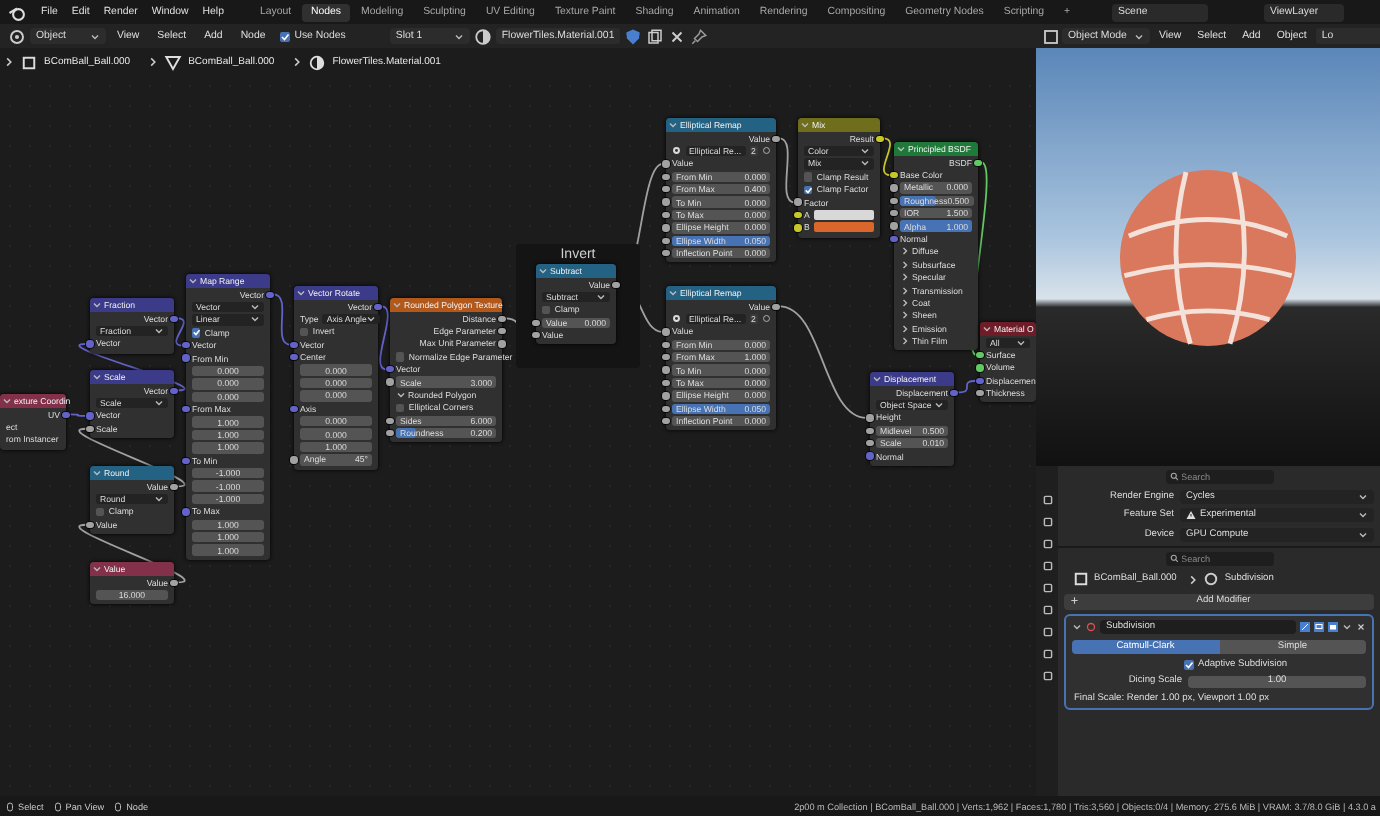 This screenshot has height=816, width=1380. I want to click on warning-icon, so click(1191, 515).